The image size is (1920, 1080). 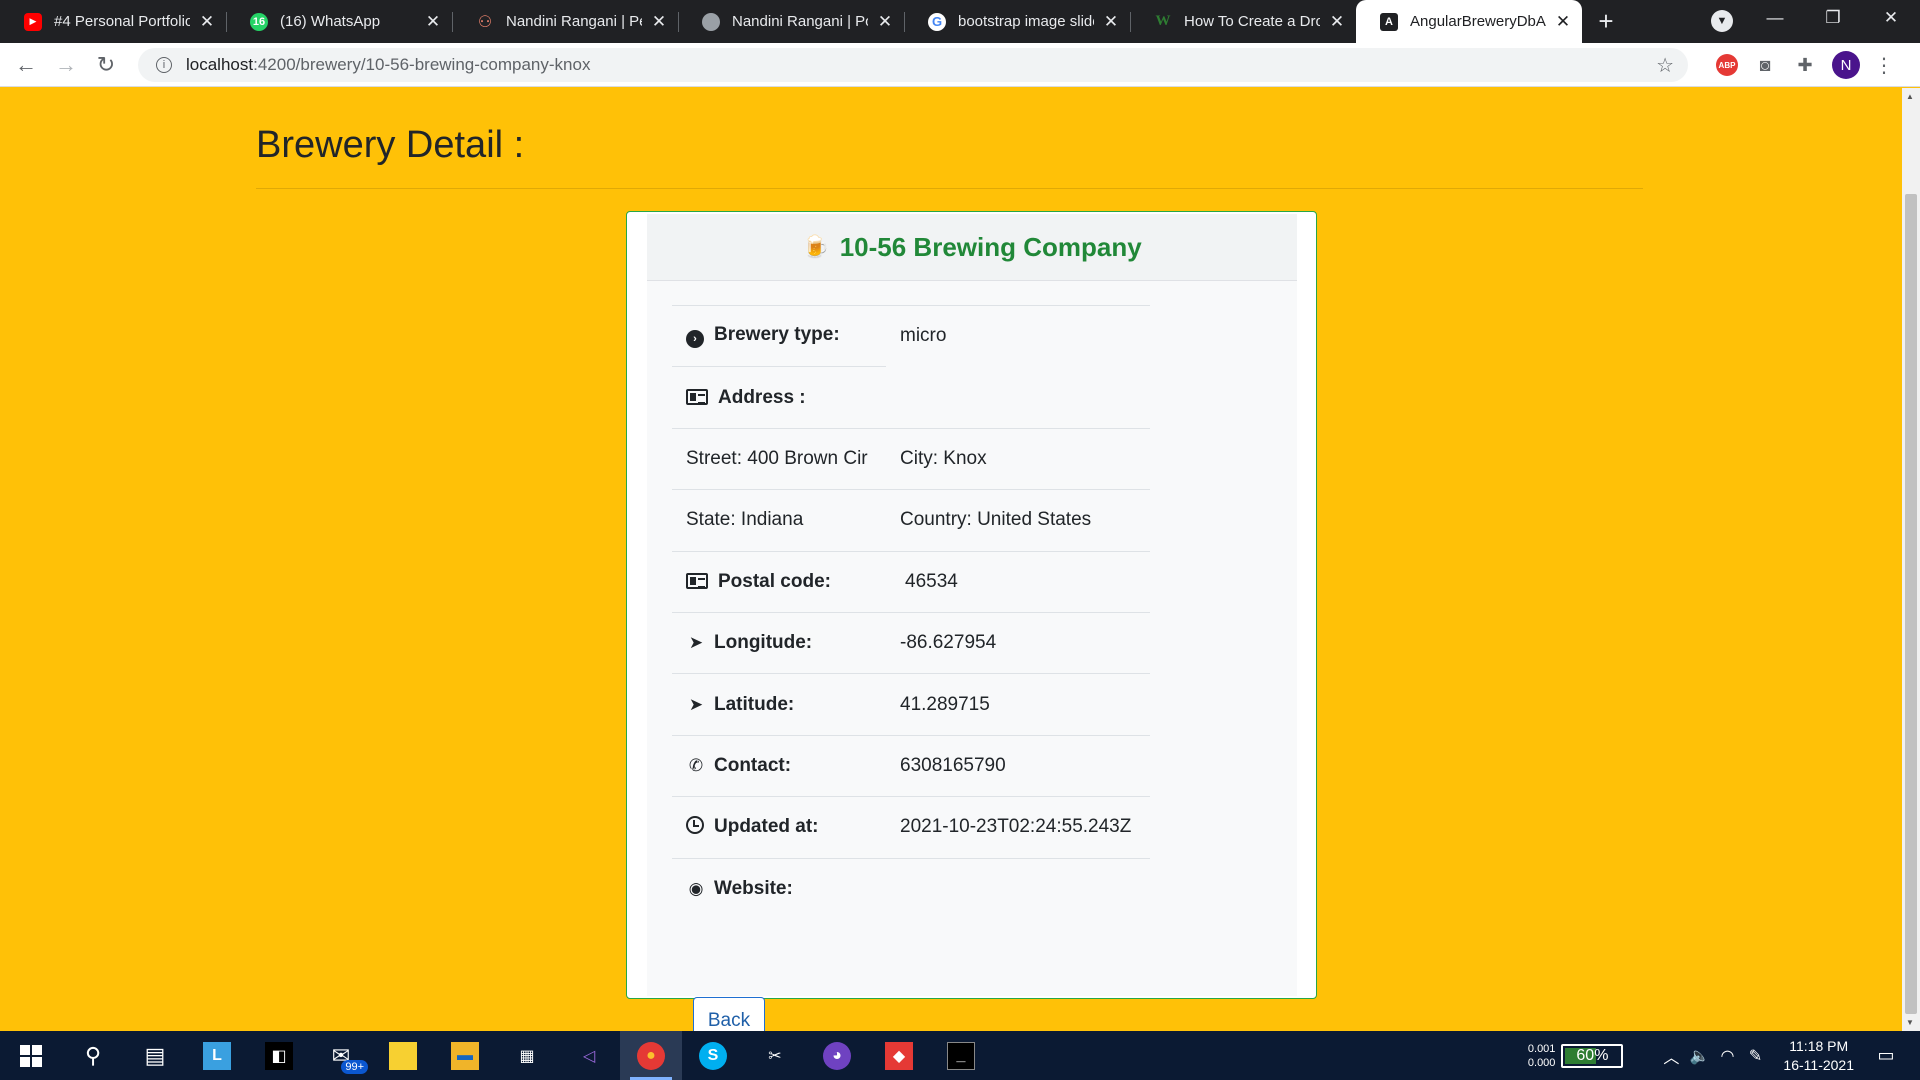 I want to click on menu-kebab-icon: ⋮, so click(x=1884, y=65).